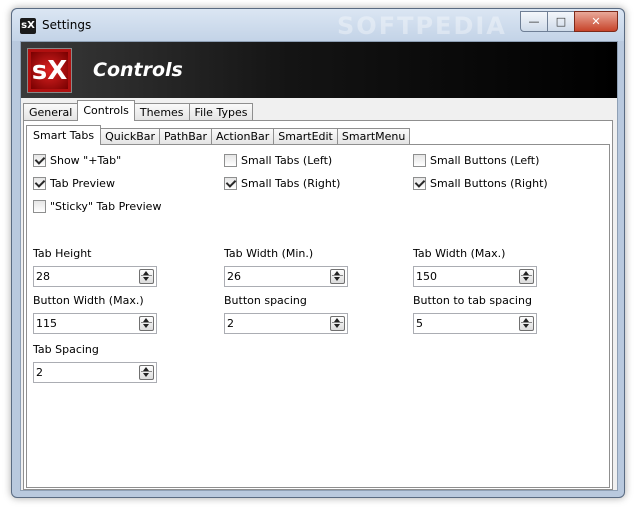  I want to click on button-to-tab-spacing-label: Button to tab spacing, so click(472, 300).